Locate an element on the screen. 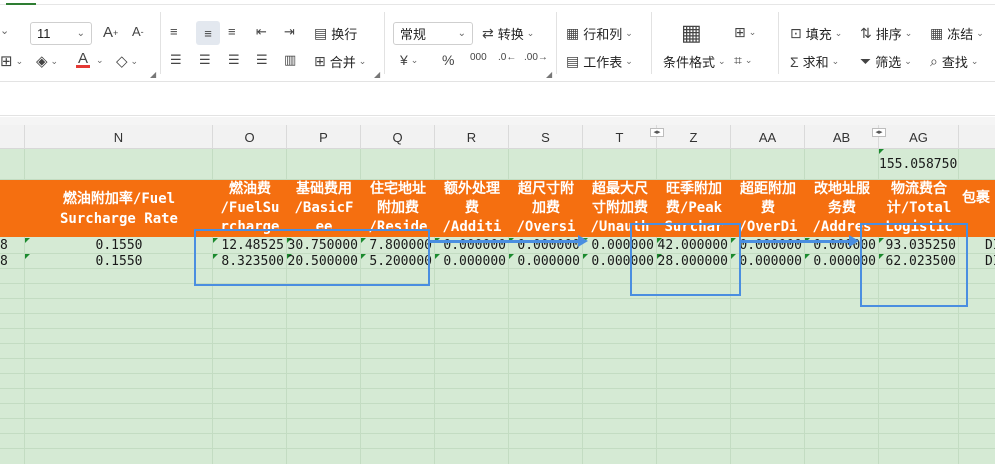 This screenshot has width=995, height=464. thousands-separator-button: 000 is located at coordinates (478, 57).